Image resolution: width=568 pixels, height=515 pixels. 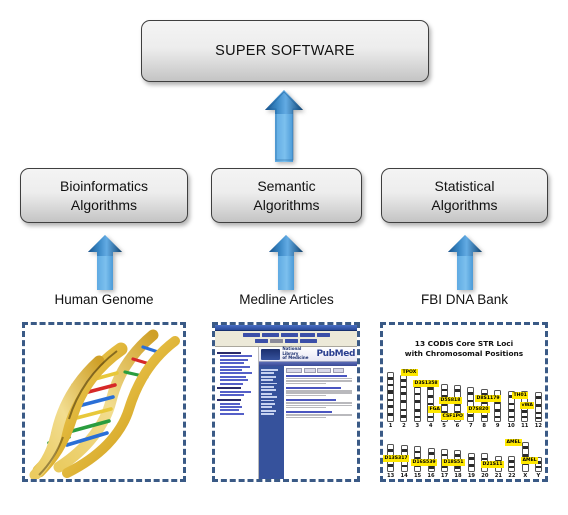 What do you see at coordinates (424, 462) in the screenshot?
I see `locus-label-d16s539: D16S539` at bounding box center [424, 462].